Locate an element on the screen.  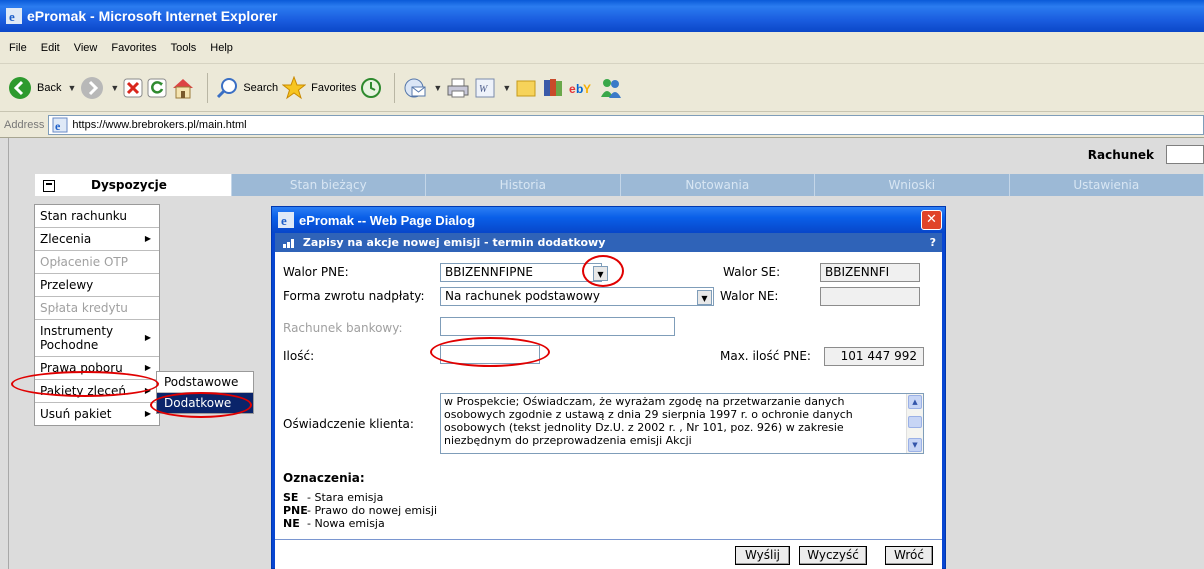
search-button: Search is located at coordinates (247, 88).